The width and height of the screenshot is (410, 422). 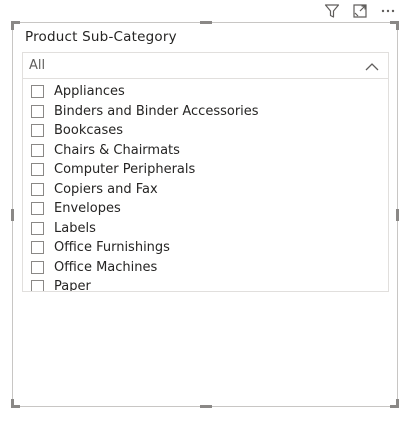 What do you see at coordinates (117, 150) in the screenshot?
I see `item-label: Chairs & Chairmats` at bounding box center [117, 150].